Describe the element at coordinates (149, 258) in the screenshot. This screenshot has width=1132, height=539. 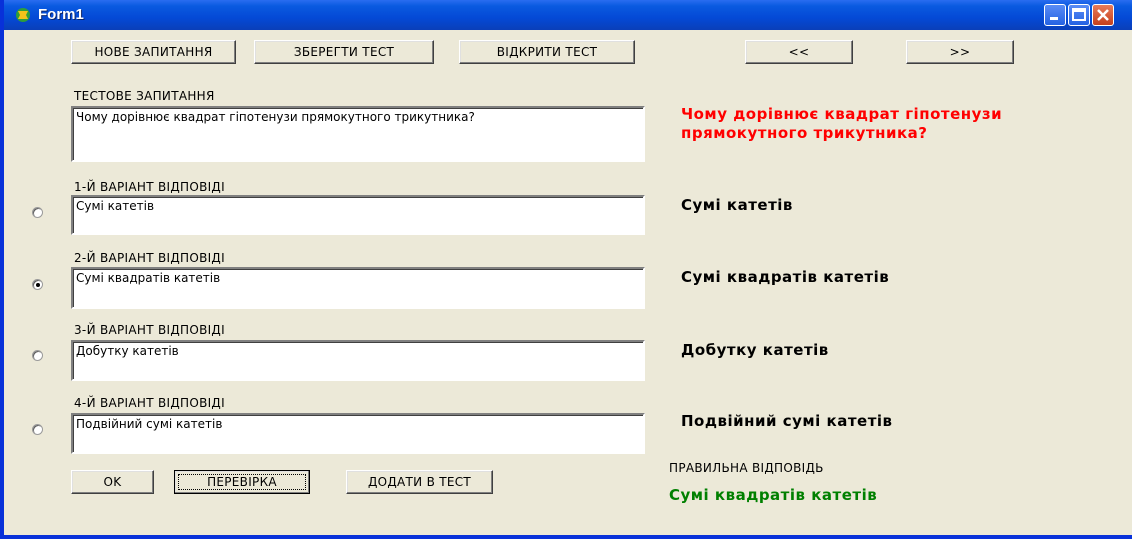
I see `answer-2-label: 2-Й ВАРІАНТ ВІДПОВІДІ` at that location.